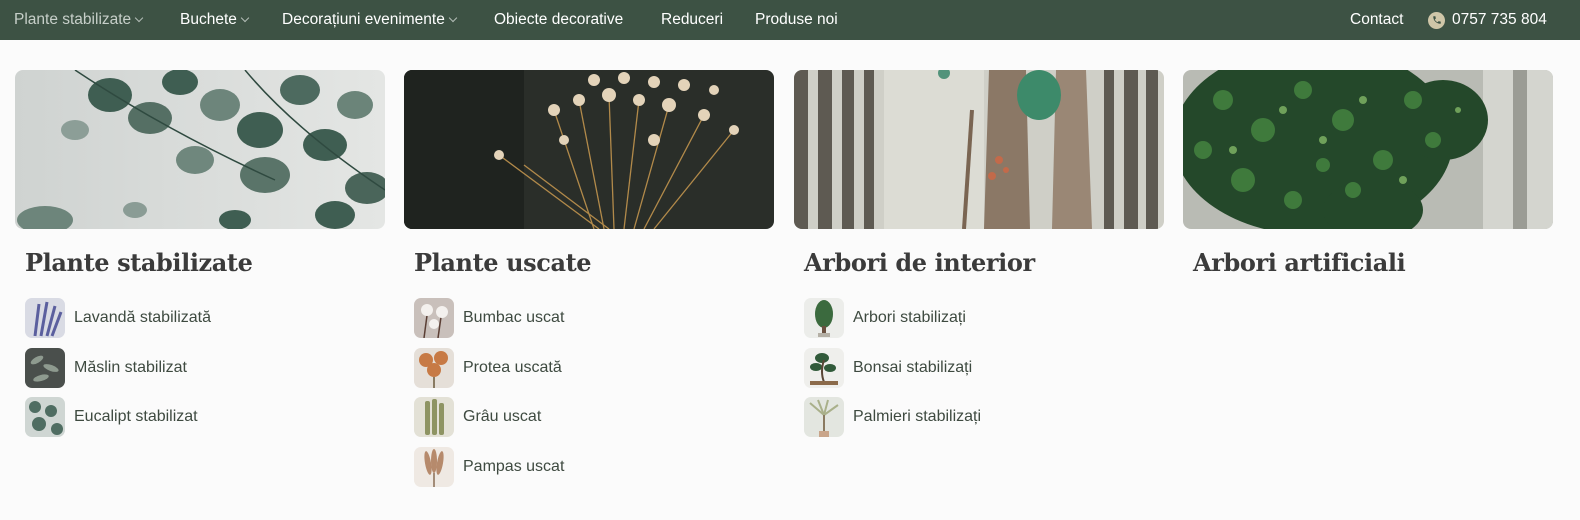 The height and width of the screenshot is (520, 1580). What do you see at coordinates (73, 19) in the screenshot?
I see `nav-item-label: Plante stabilizate` at bounding box center [73, 19].